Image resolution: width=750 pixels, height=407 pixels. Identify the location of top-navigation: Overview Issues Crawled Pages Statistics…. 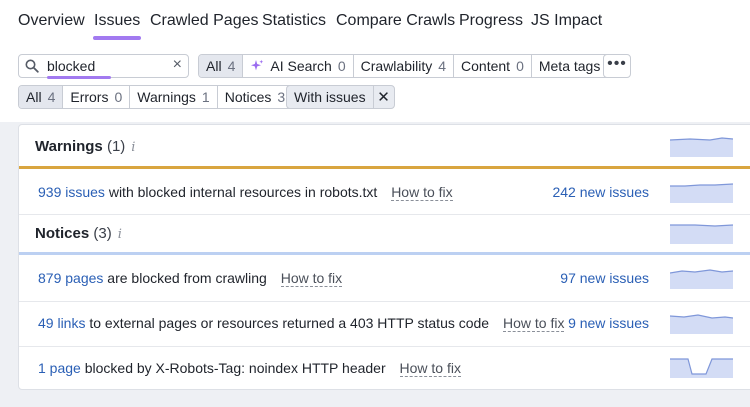
(375, 21).